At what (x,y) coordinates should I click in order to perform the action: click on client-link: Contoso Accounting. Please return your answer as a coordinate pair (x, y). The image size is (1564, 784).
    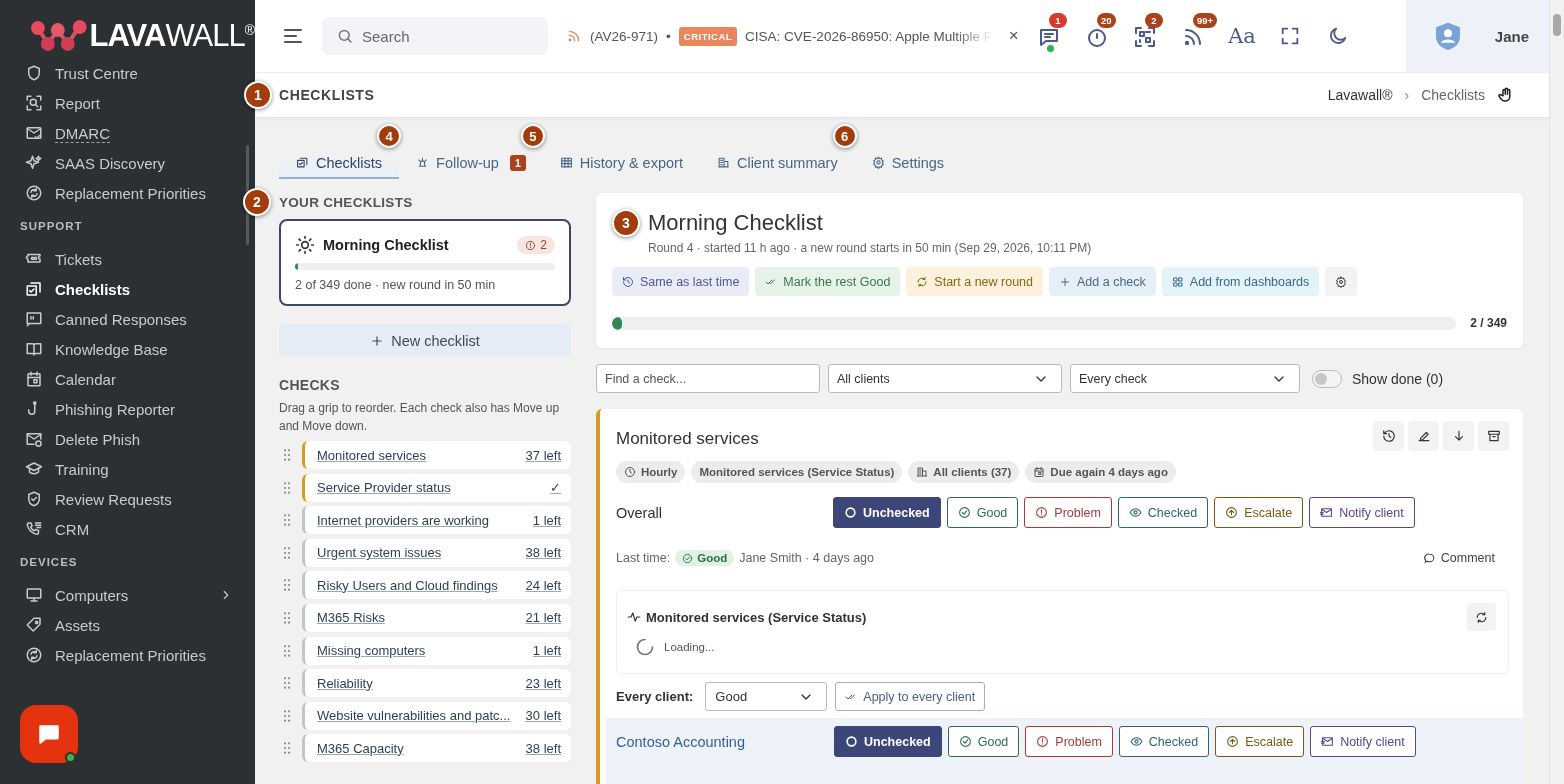
    Looking at the image, I should click on (725, 741).